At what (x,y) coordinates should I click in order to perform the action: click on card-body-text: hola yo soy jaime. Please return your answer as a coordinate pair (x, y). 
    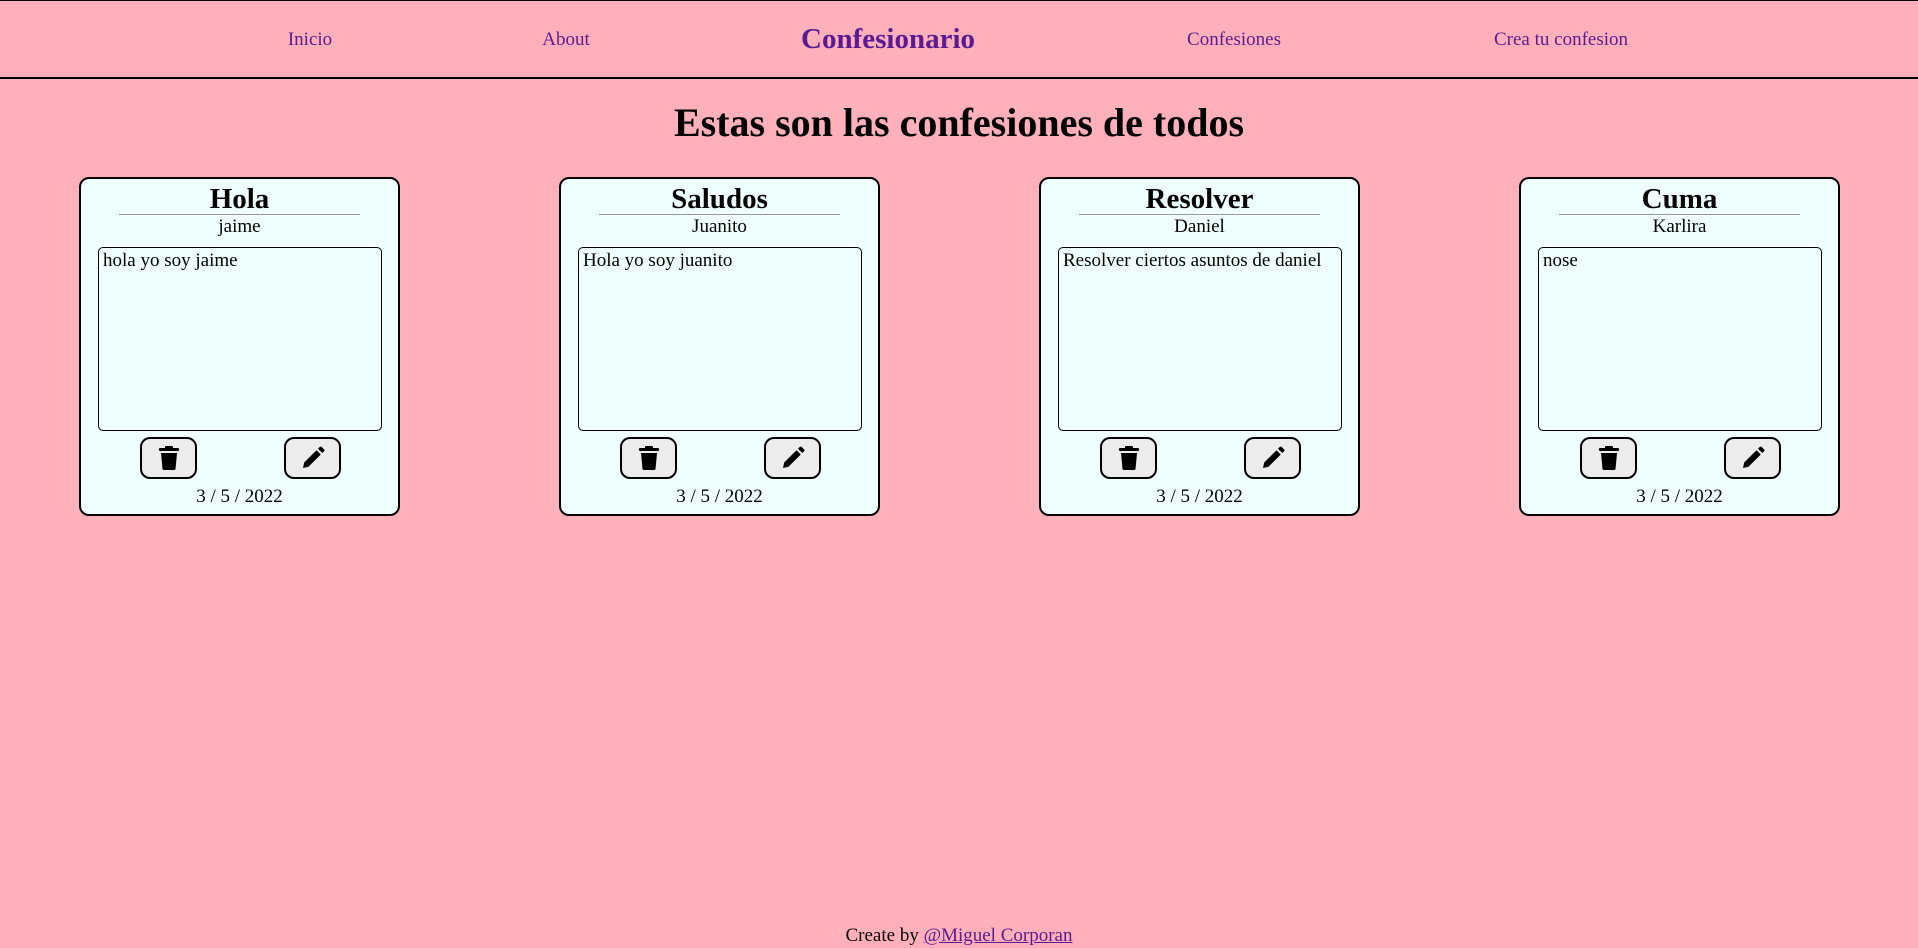
    Looking at the image, I should click on (240, 339).